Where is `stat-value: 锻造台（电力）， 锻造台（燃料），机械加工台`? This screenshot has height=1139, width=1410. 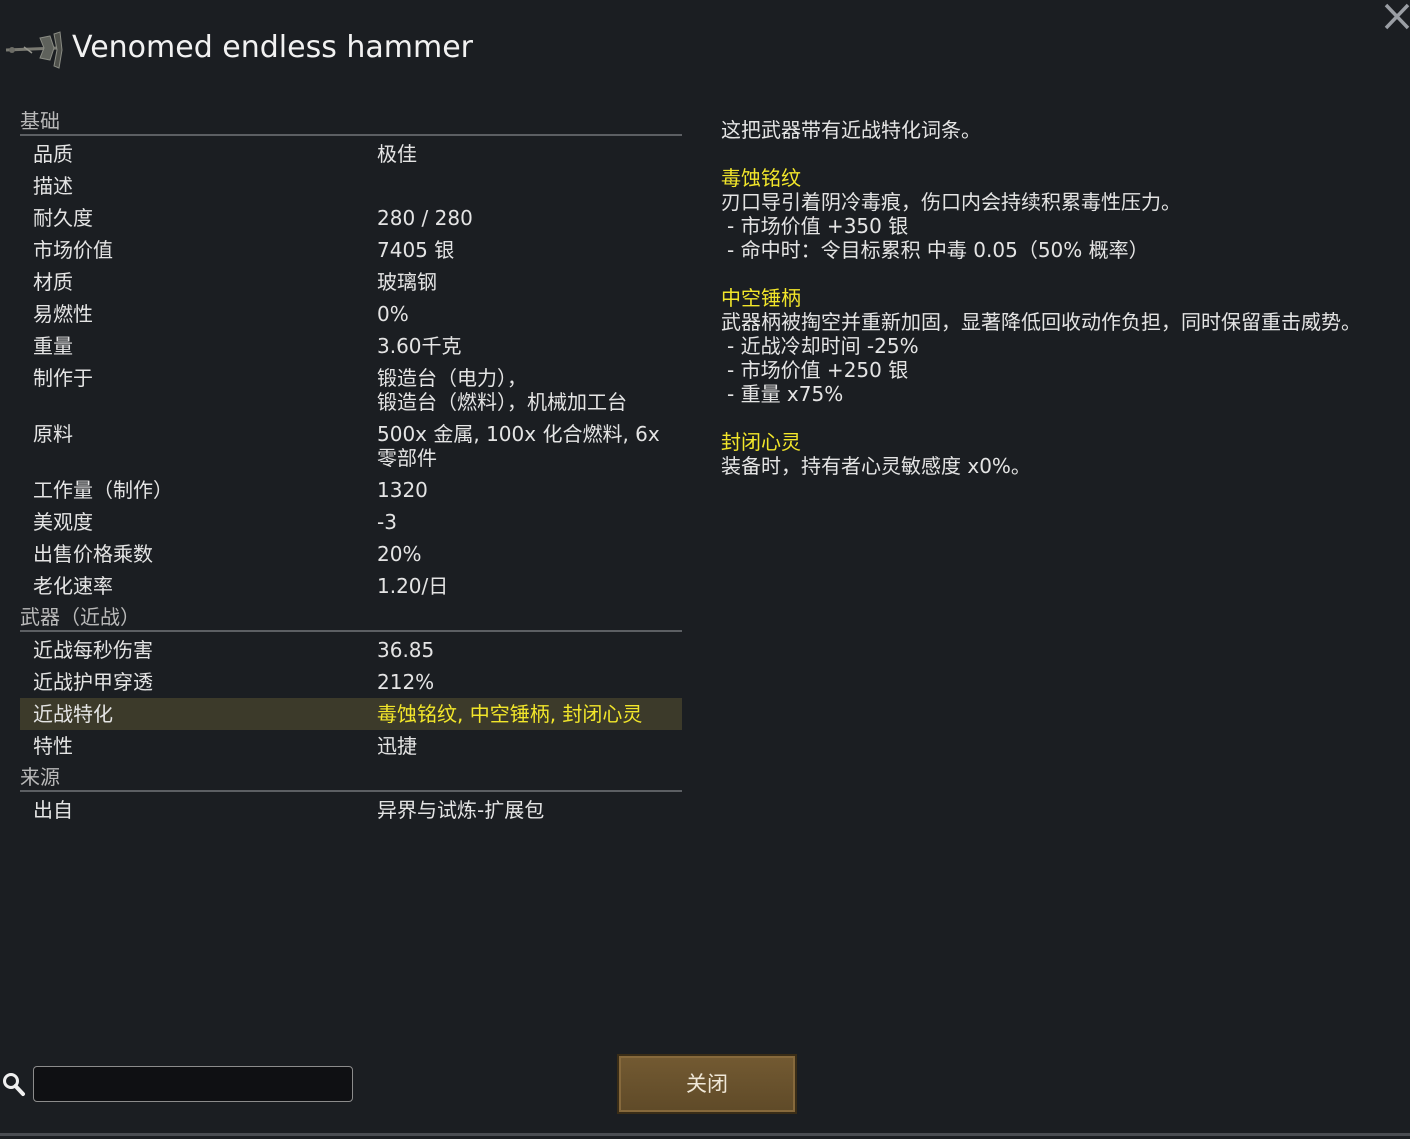 stat-value: 锻造台（电力）， 锻造台（燃料），机械加工台 is located at coordinates (502, 390).